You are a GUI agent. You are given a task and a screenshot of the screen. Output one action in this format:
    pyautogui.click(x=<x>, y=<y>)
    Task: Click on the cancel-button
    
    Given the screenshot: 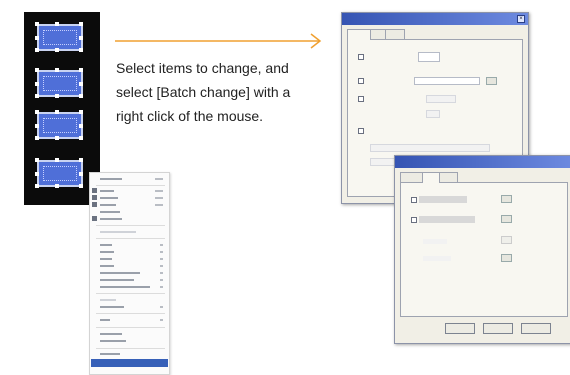 What is the action you would take?
    pyautogui.click(x=498, y=328)
    